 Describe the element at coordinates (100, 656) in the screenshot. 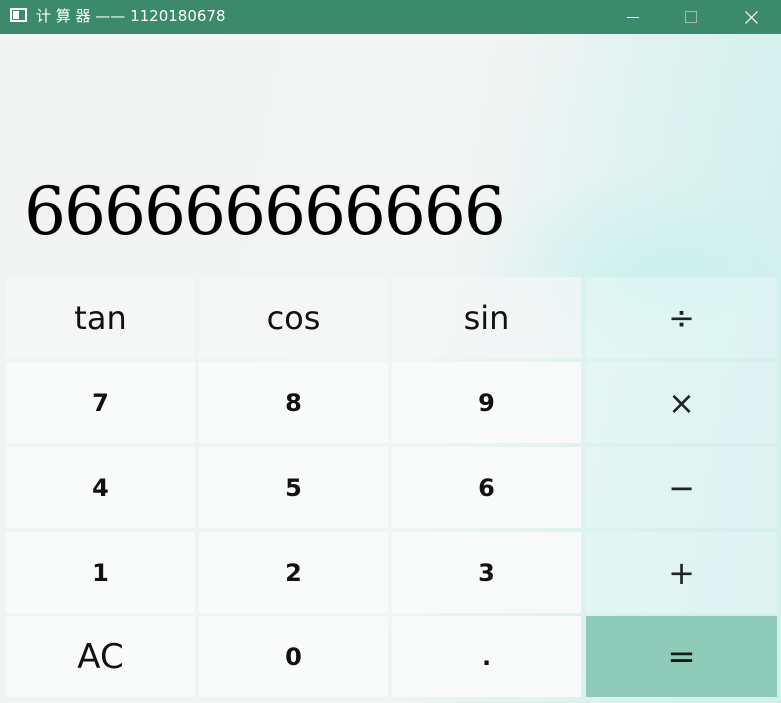

I see `clear-button: AC` at that location.